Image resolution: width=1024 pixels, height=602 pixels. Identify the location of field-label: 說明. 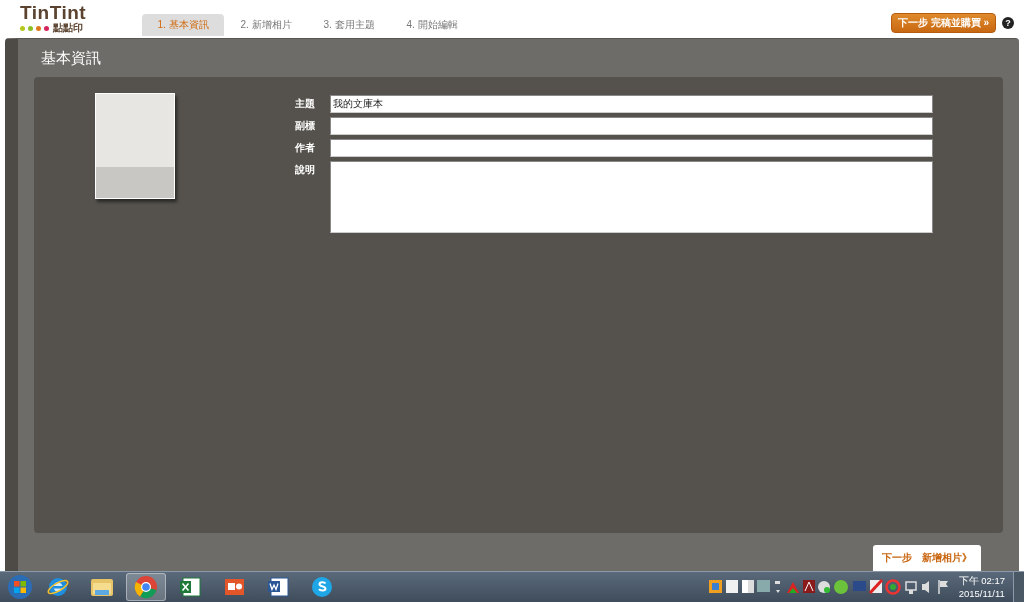
(305, 170).